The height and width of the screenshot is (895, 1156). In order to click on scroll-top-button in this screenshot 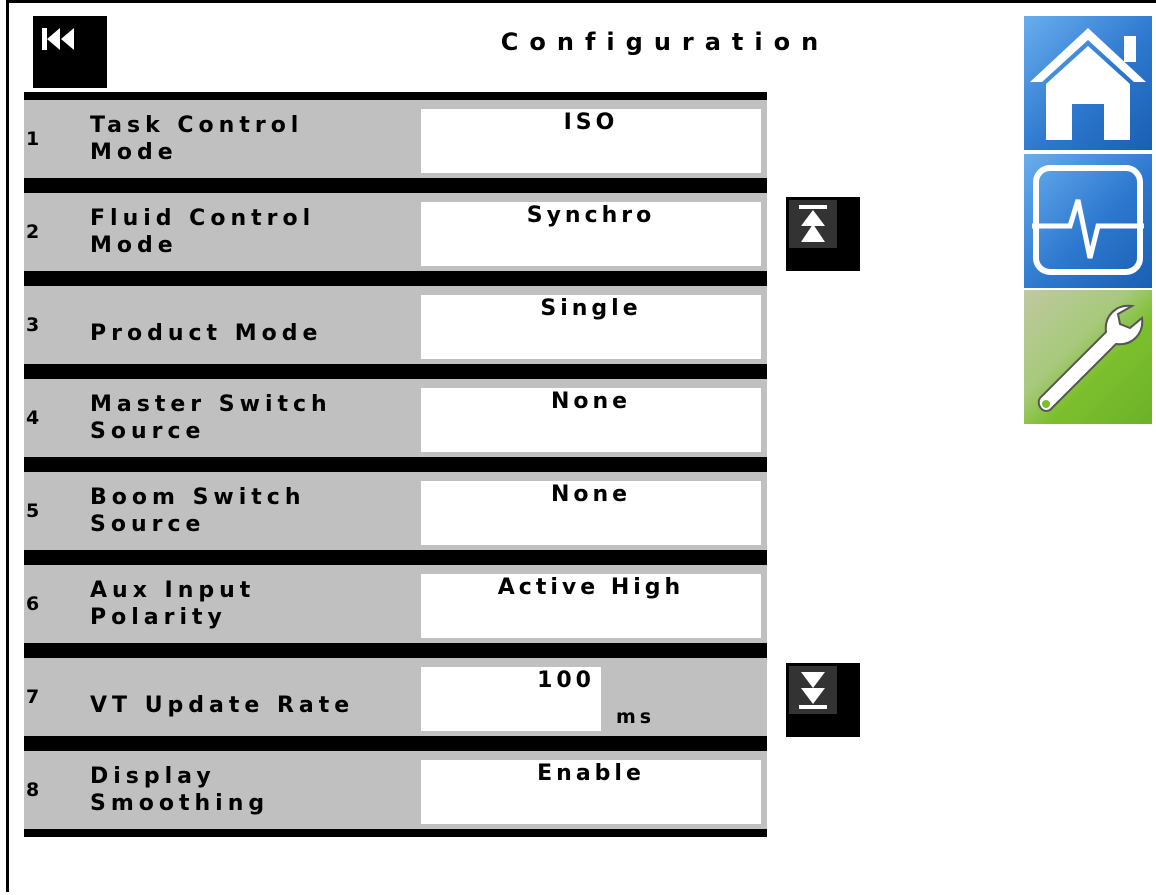, I will do `click(823, 234)`.